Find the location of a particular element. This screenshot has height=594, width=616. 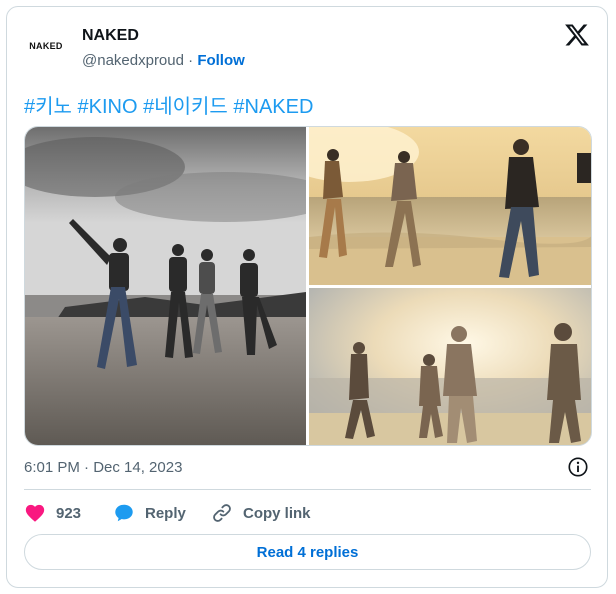

divider is located at coordinates (307, 489).